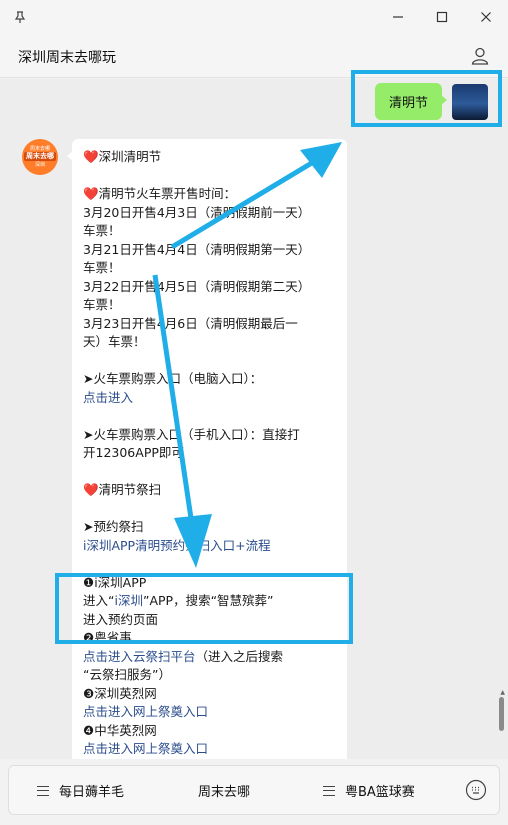 The image size is (508, 825). I want to click on menu-item-label: 周末去哪, so click(224, 792).